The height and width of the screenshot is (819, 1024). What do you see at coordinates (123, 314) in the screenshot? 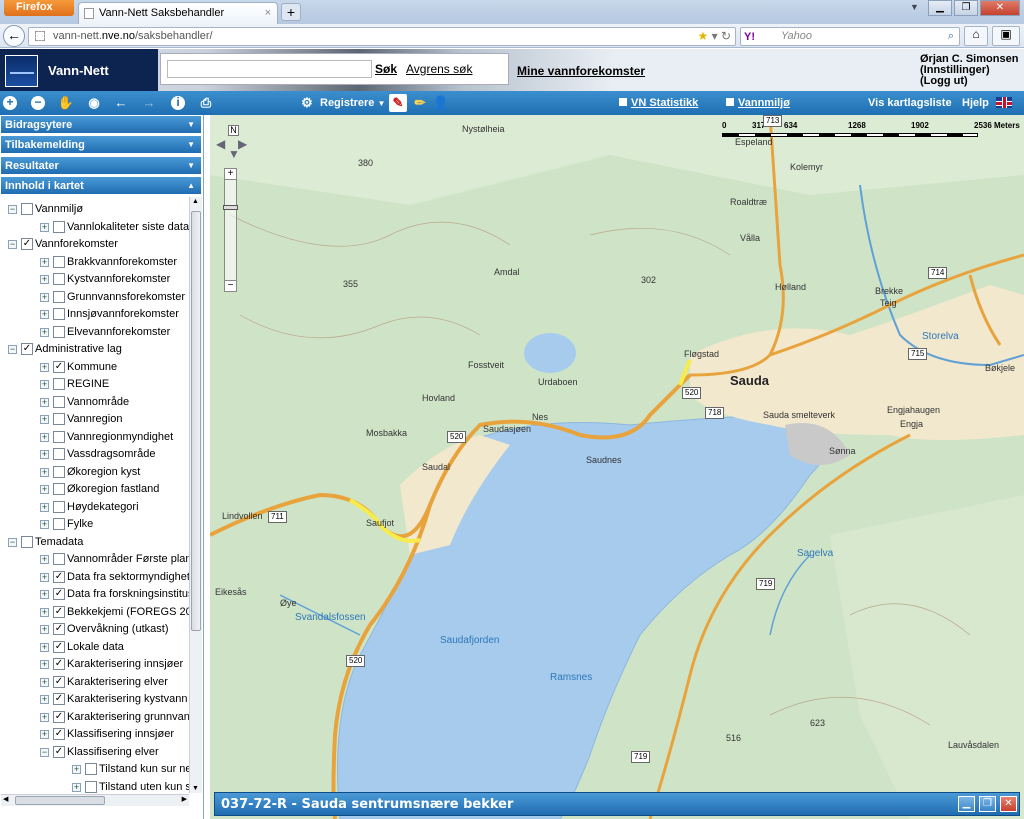
I see `layer-label: Innsjøvannforekomster` at bounding box center [123, 314].